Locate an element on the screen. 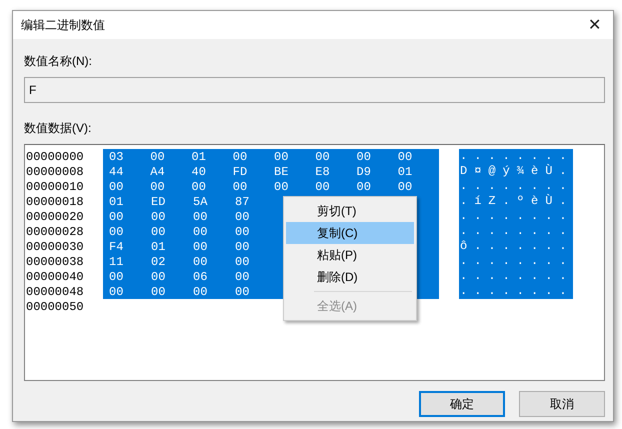  offset-text: 00000020 is located at coordinates (55, 217).